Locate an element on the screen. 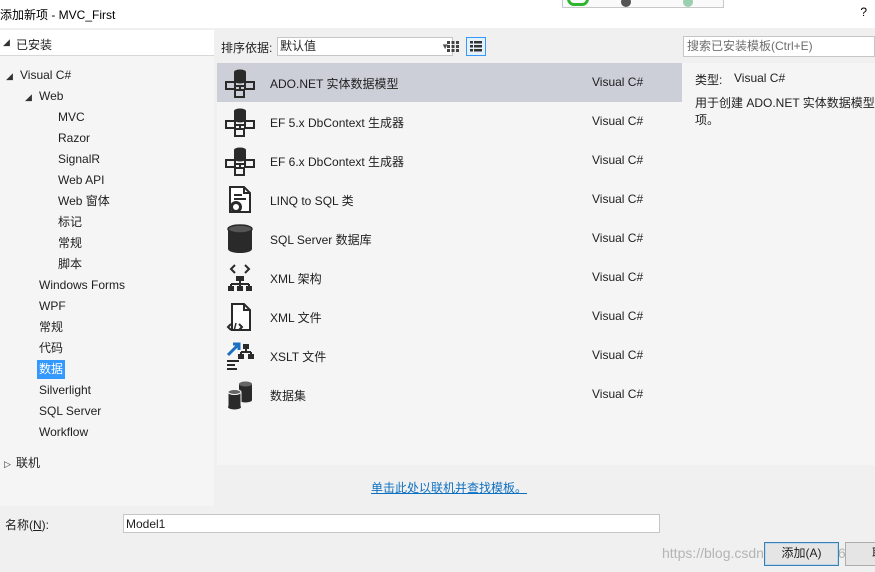  search-input: 搜索已安装模板(Ctrl+E) is located at coordinates (779, 46).